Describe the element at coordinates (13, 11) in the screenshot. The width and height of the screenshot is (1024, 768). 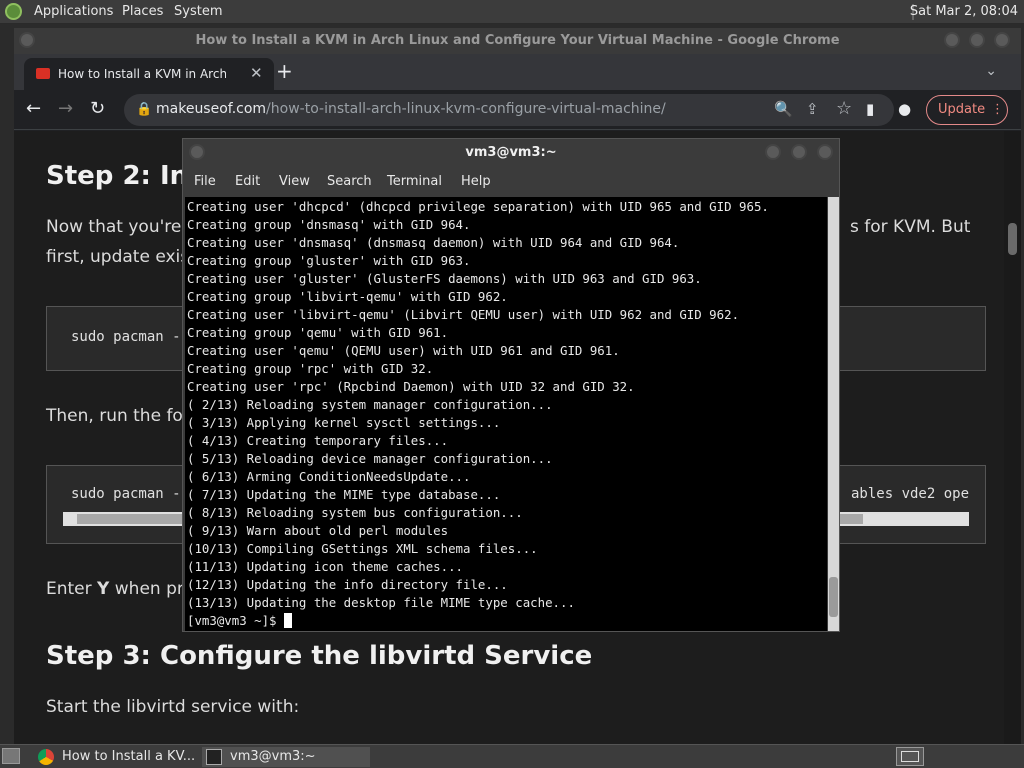
I see `mate-logo-icon` at that location.